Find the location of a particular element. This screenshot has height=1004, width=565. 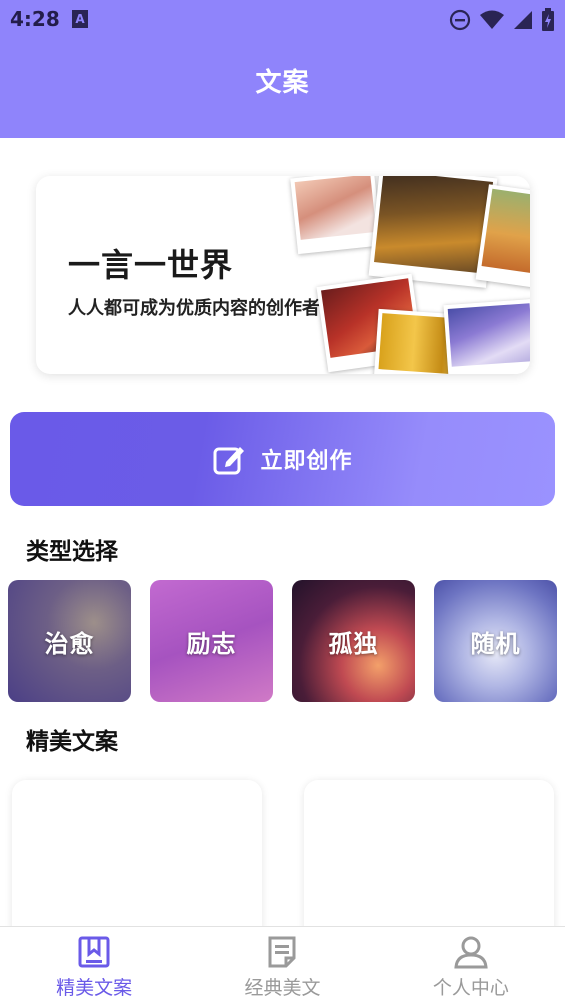

type-card-random: 随机 is located at coordinates (495, 641).